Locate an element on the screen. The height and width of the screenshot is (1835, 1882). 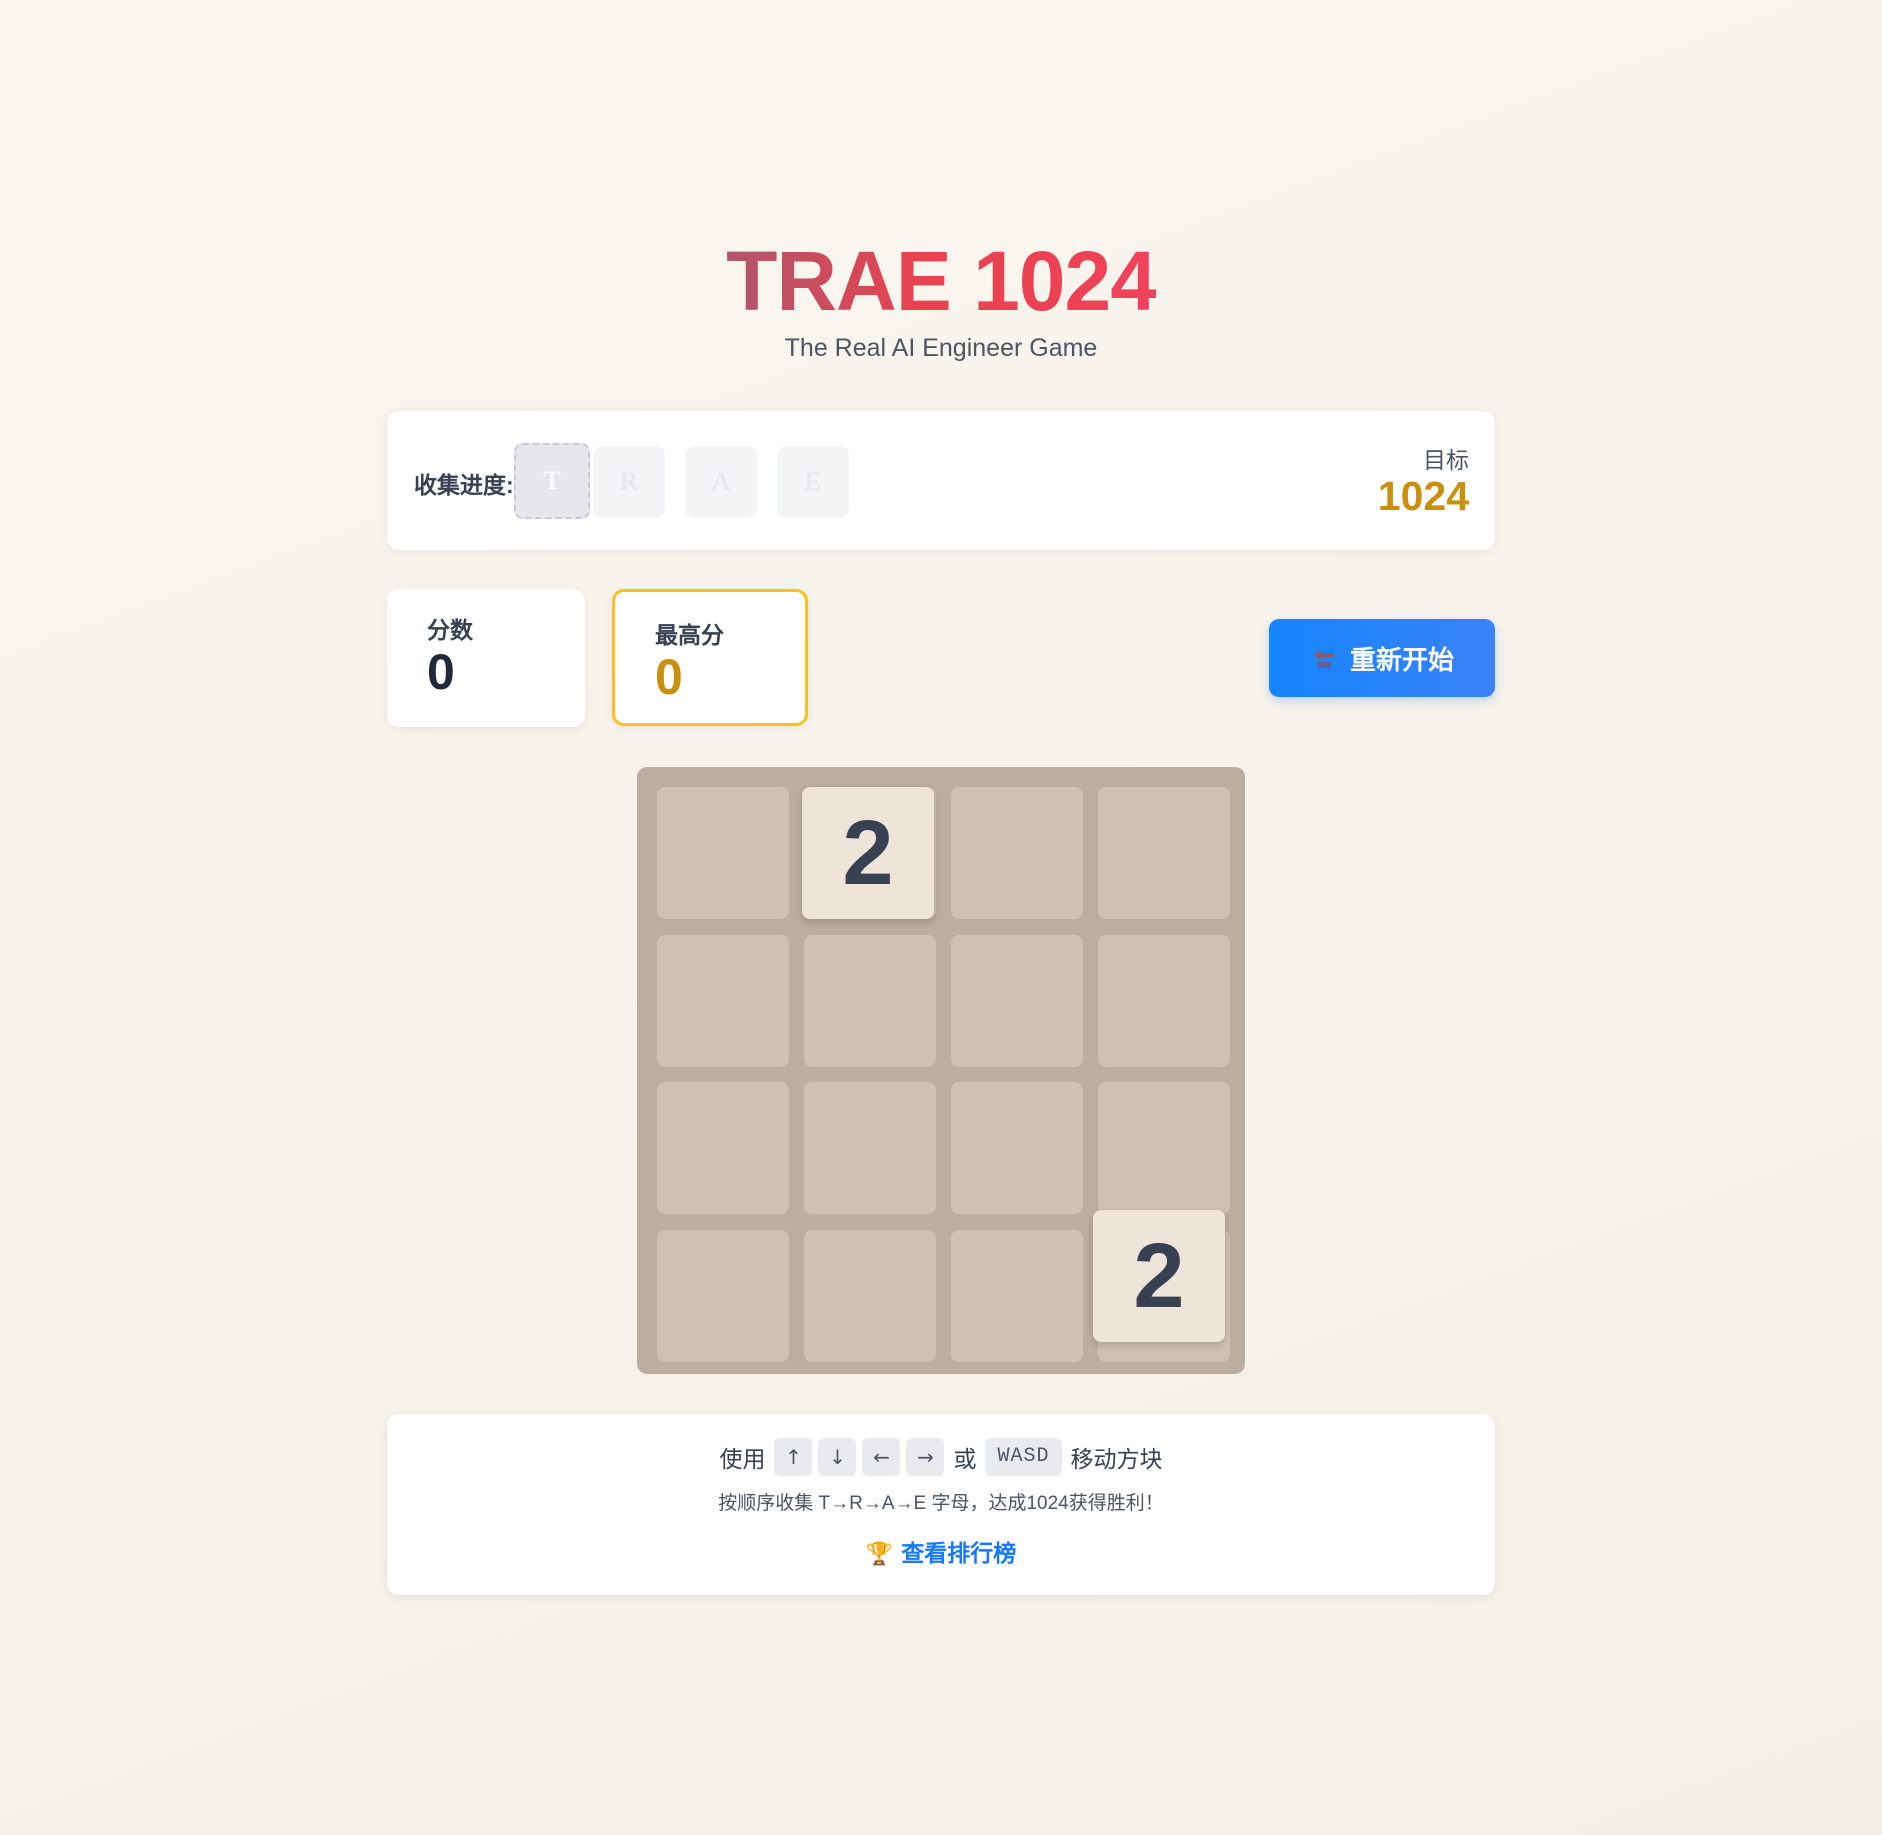
score-value: 0 is located at coordinates (441, 672).